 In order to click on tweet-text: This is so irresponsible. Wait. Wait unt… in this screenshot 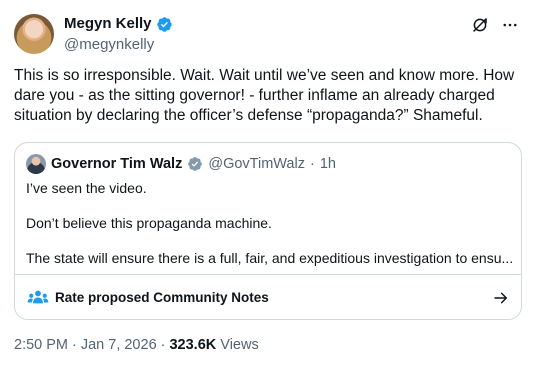, I will do `click(264, 95)`.